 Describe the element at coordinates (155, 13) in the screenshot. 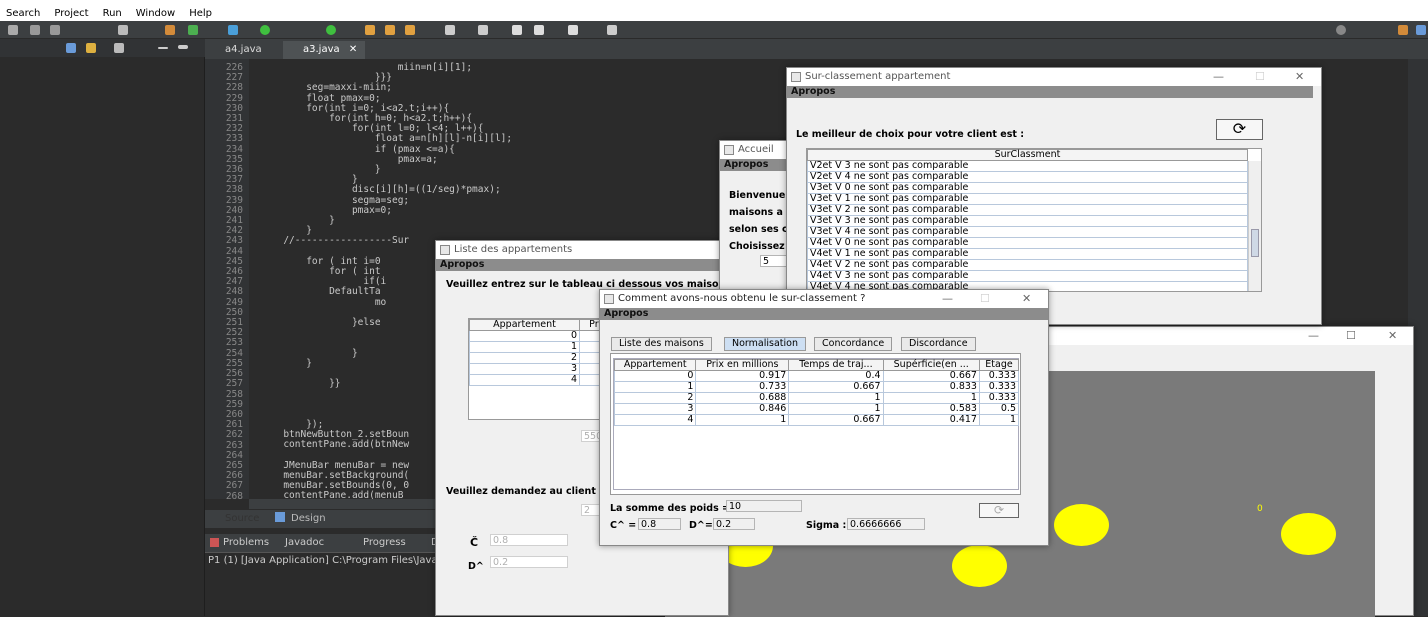

I see `menu-window: Window` at that location.